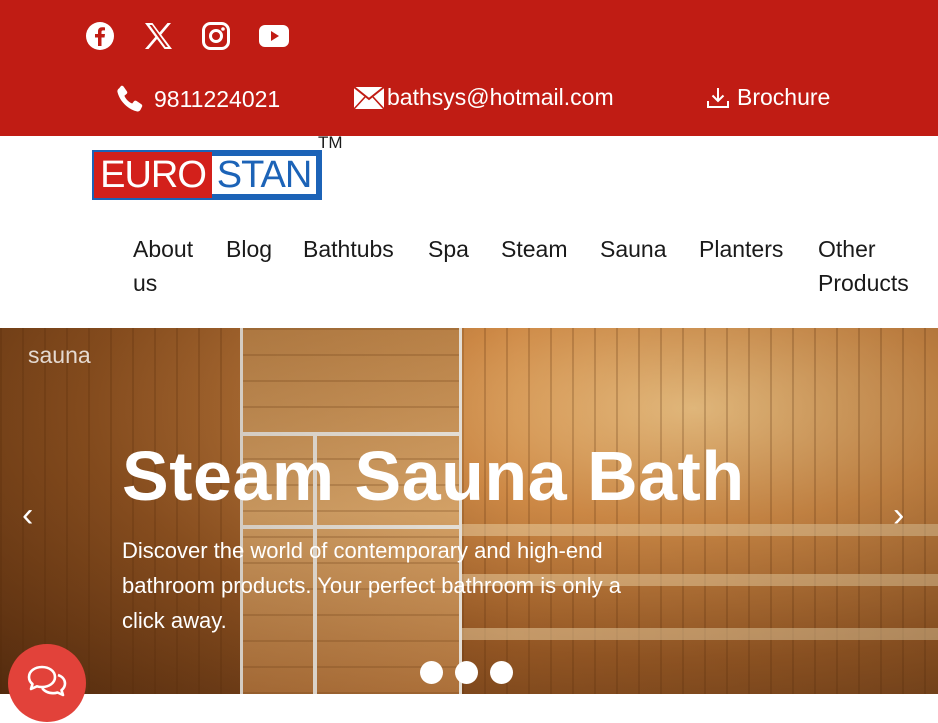  I want to click on social-links, so click(187, 36).